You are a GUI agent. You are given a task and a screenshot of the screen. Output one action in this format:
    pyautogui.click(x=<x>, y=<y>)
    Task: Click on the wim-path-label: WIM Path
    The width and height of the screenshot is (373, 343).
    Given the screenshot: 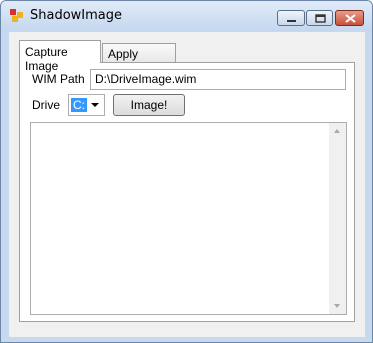 What is the action you would take?
    pyautogui.click(x=58, y=79)
    